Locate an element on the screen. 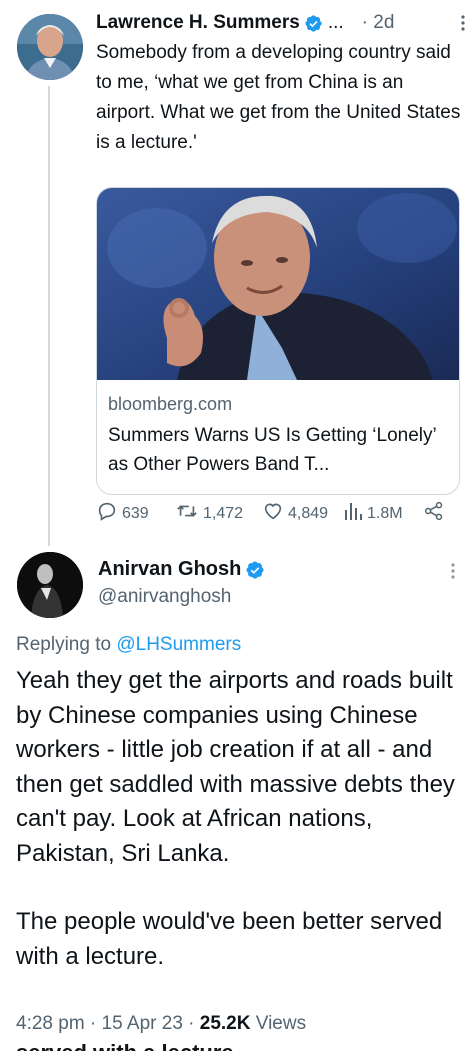 This screenshot has width=474, height=1051. tweet-meta: 4:28 pm · 15 Apr 23 · 25.2K Views is located at coordinates (161, 1024).